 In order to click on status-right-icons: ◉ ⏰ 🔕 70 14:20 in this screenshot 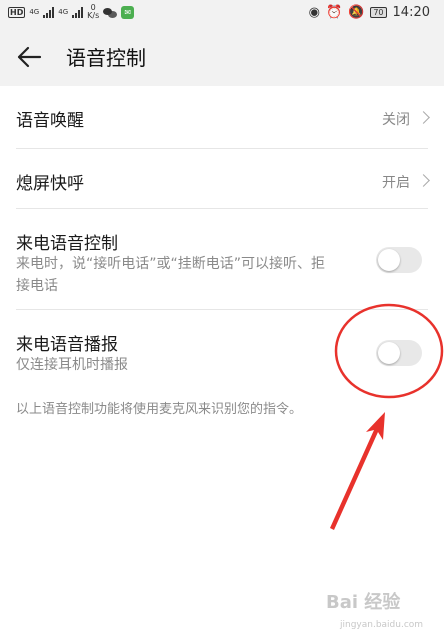, I will do `click(369, 12)`.